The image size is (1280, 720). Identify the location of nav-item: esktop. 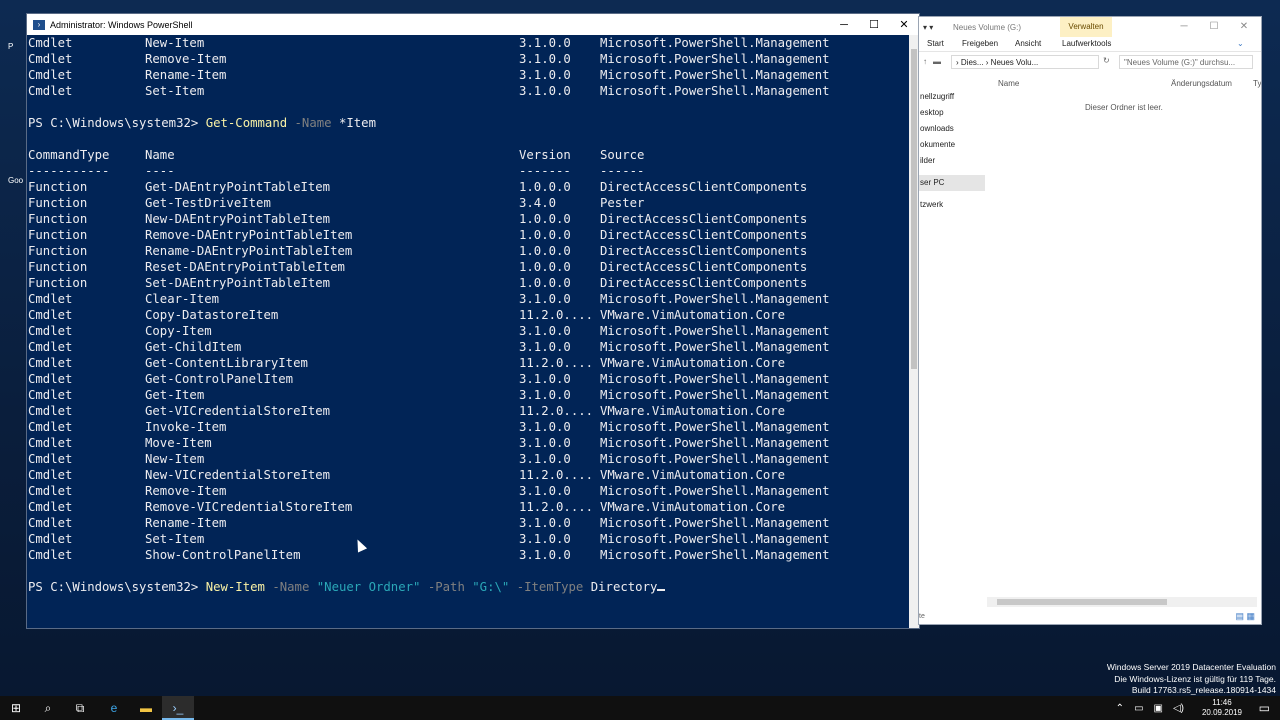
(952, 113).